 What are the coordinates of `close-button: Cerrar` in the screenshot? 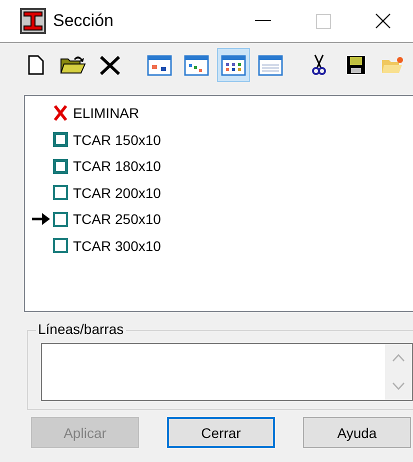 It's located at (221, 432).